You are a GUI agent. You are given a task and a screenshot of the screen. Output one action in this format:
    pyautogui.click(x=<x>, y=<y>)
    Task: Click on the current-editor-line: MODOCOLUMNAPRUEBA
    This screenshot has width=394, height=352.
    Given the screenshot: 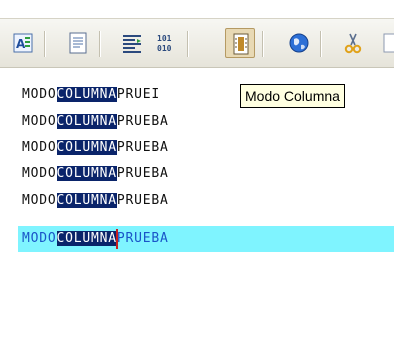 What is the action you would take?
    pyautogui.click(x=206, y=239)
    